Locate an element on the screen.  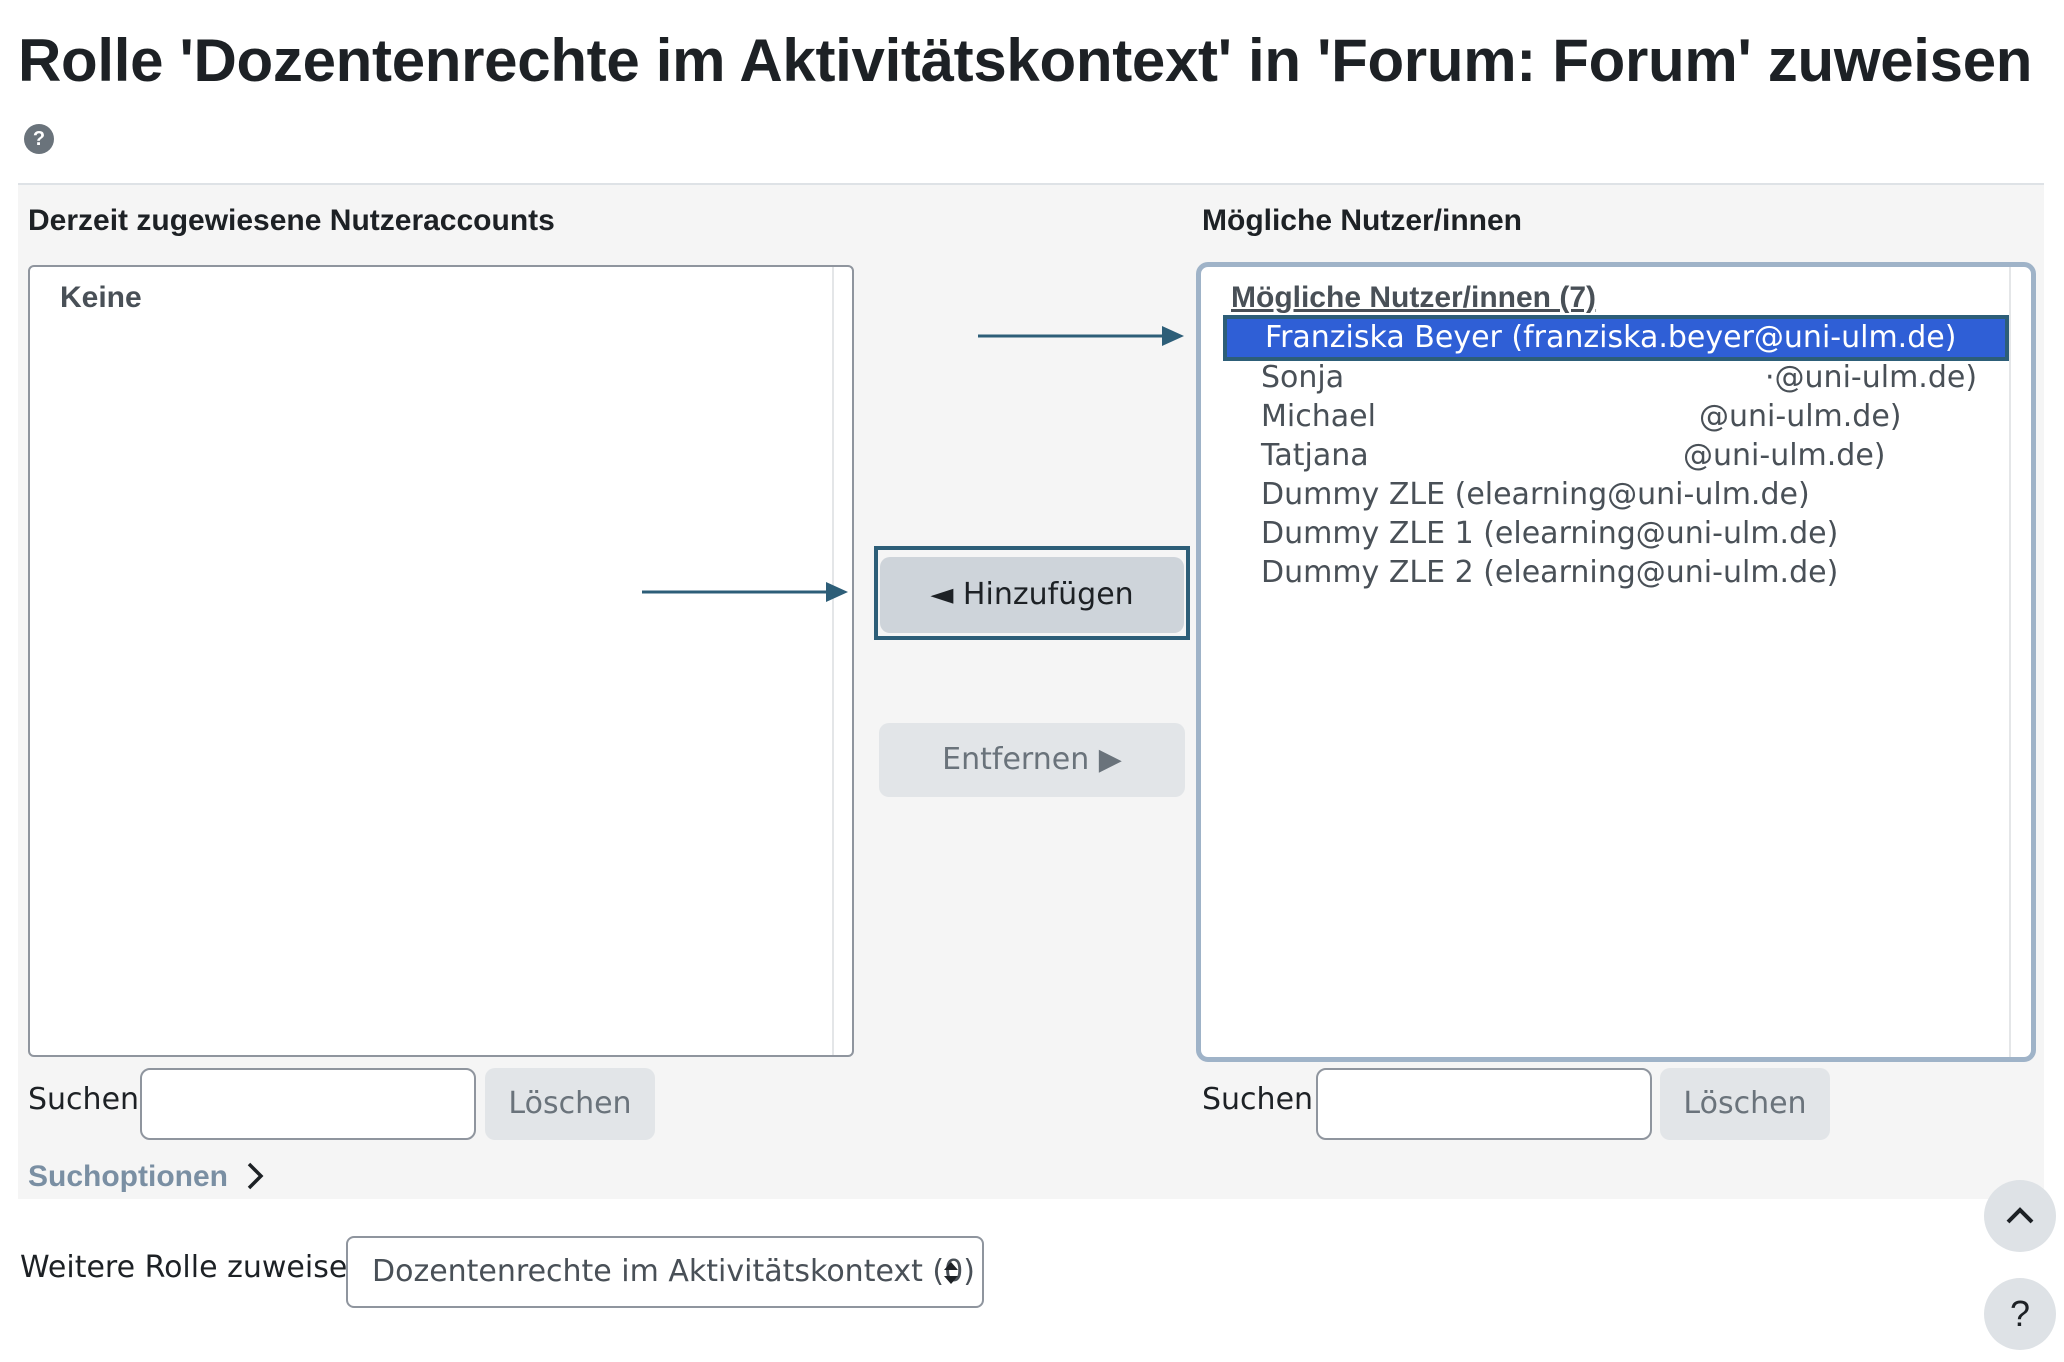
potential-users-heading: Mögliche Nutzer/innen is located at coordinates (1362, 220).